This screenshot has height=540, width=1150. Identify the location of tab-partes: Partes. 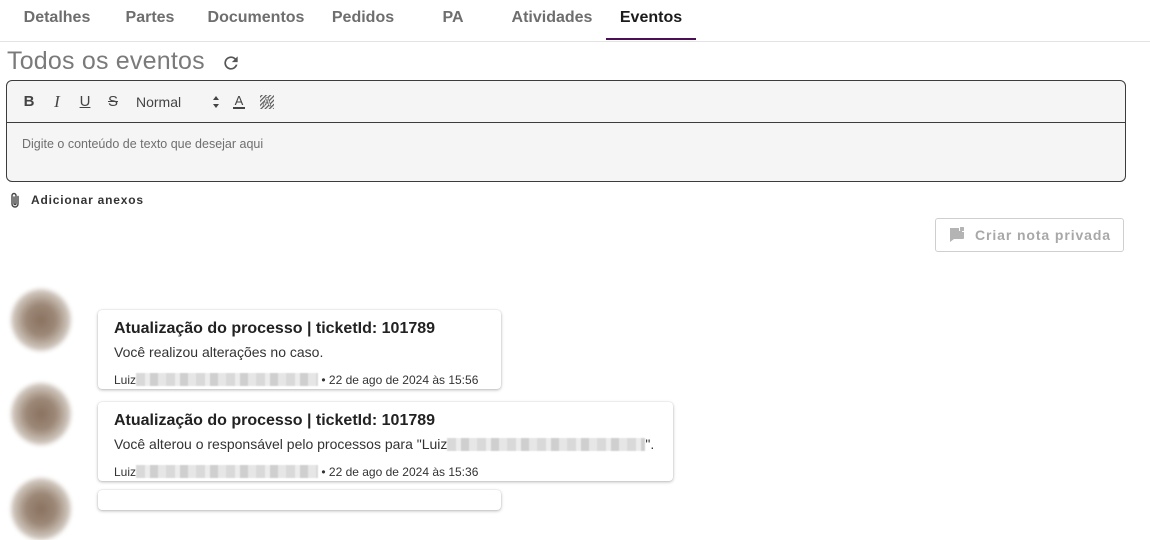
(150, 20).